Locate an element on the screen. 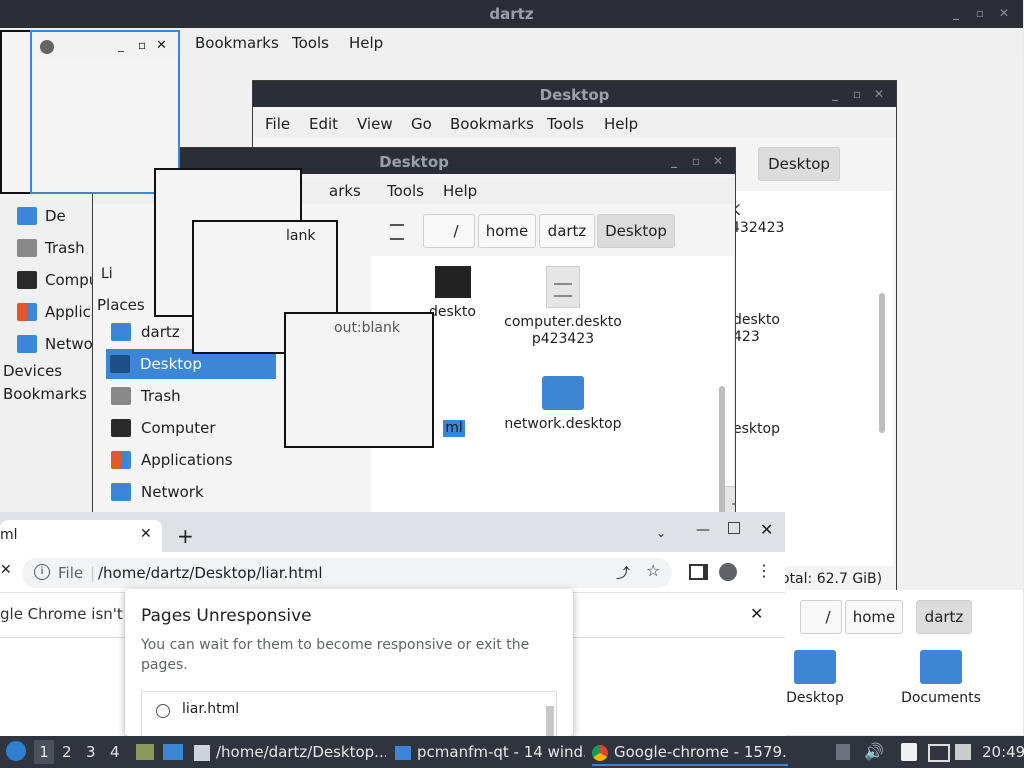 The height and width of the screenshot is (768, 1024). sidebar-item-network: Netwo is located at coordinates (57, 344).